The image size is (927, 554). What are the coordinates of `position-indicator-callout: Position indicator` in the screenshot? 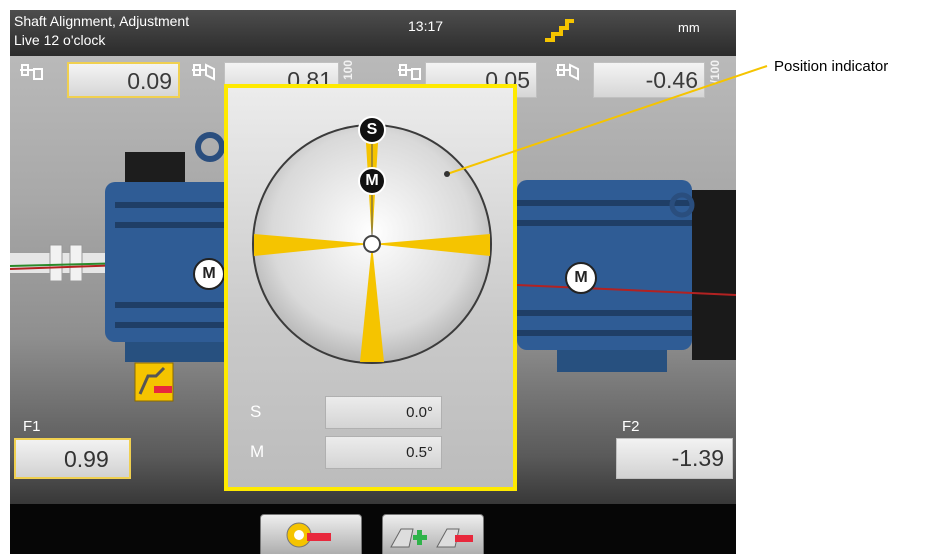 It's located at (831, 66).